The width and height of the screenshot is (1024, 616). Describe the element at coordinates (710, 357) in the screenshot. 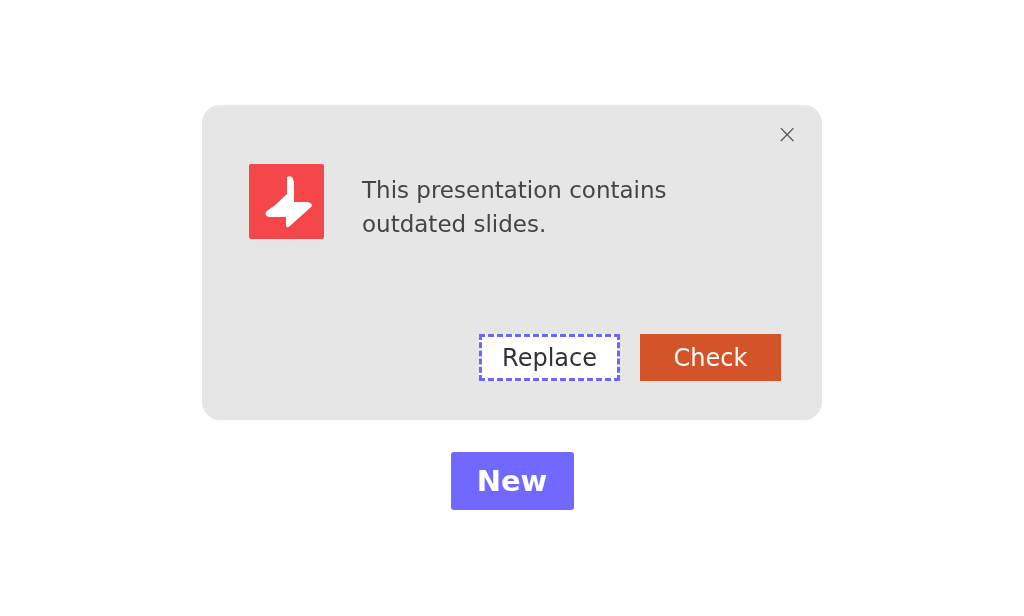

I see `check-button: Check` at that location.